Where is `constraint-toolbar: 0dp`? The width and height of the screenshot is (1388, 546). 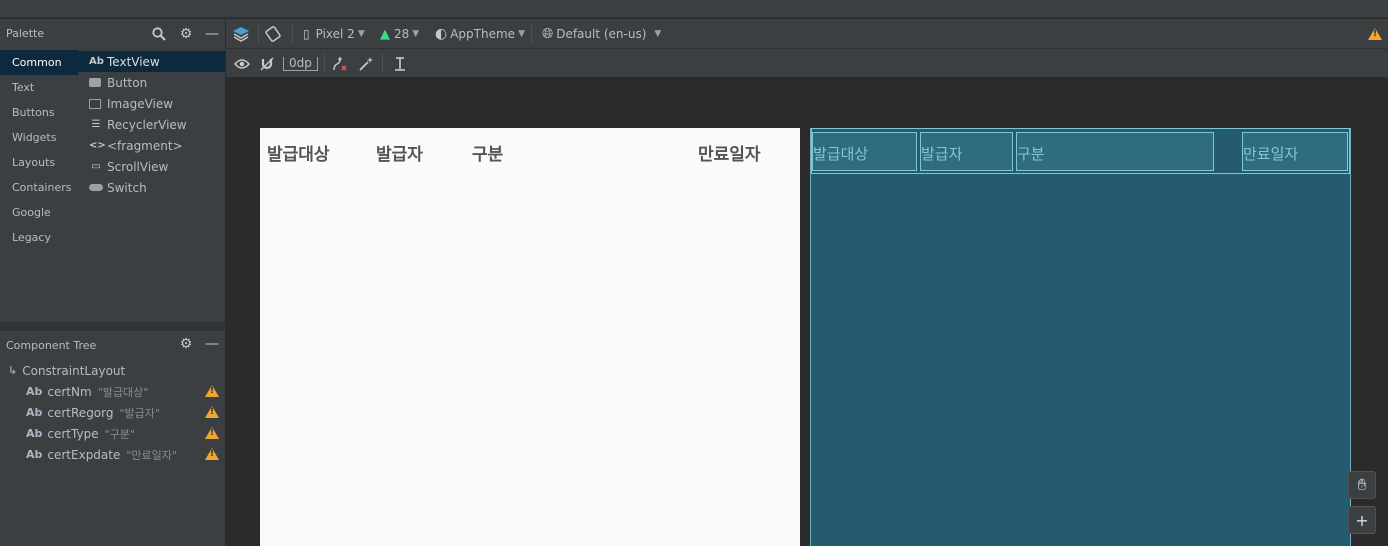
constraint-toolbar: 0dp is located at coordinates (807, 63).